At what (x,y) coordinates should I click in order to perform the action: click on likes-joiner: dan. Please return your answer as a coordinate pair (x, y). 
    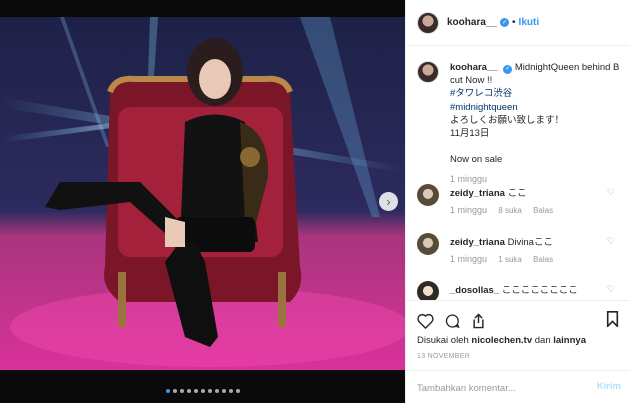
    Looking at the image, I should click on (542, 340).